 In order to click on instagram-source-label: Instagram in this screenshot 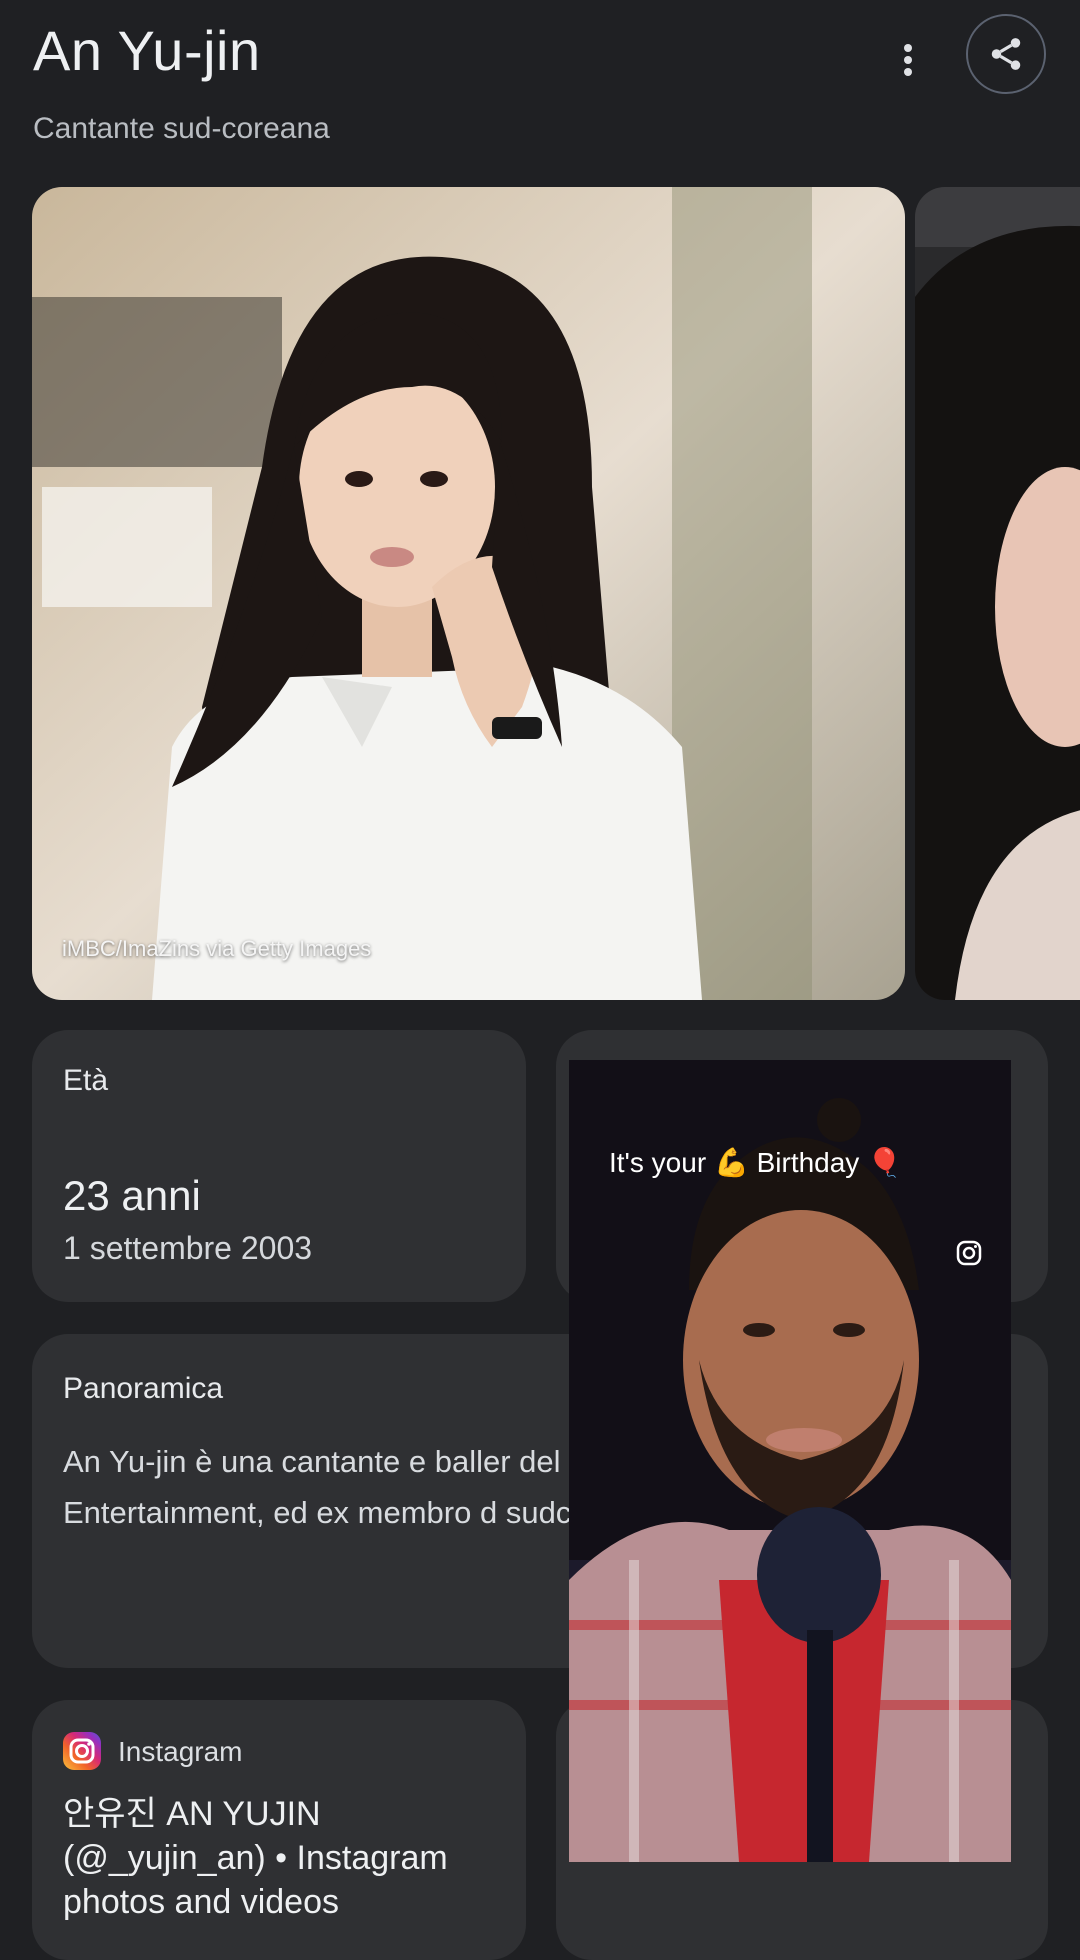, I will do `click(180, 1751)`.